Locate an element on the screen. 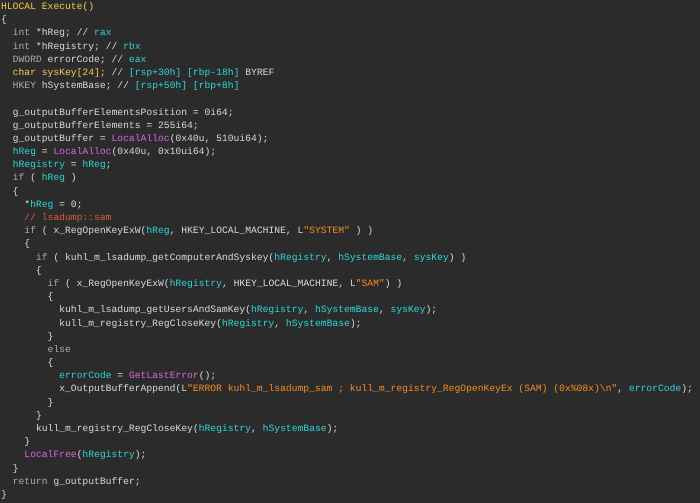 This screenshot has height=503, width=700. code-line: kuhl_m_lsadump_getUsersAndSamKey(hRegistry, hSystemBase, sysKey); is located at coordinates (248, 309).